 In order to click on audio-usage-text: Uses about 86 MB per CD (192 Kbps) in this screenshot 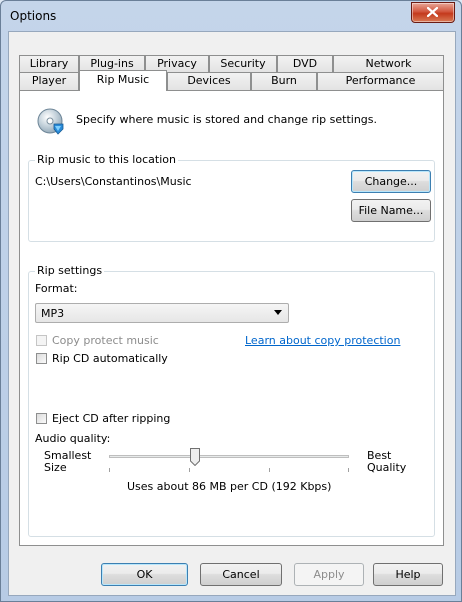, I will do `click(229, 486)`.